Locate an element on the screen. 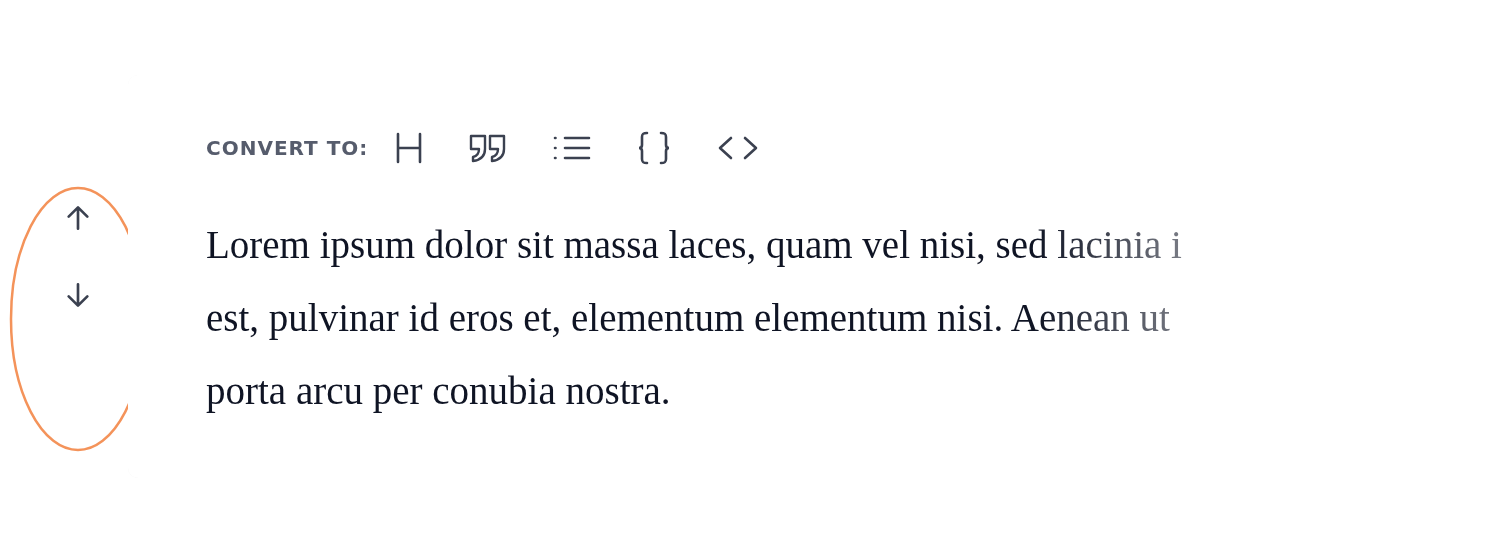 The height and width of the screenshot is (560, 1496). paragraph-line: Lorem ipsum dolor sit massa laces, quam vel nisi, sed lacinia i is located at coordinates (694, 244).